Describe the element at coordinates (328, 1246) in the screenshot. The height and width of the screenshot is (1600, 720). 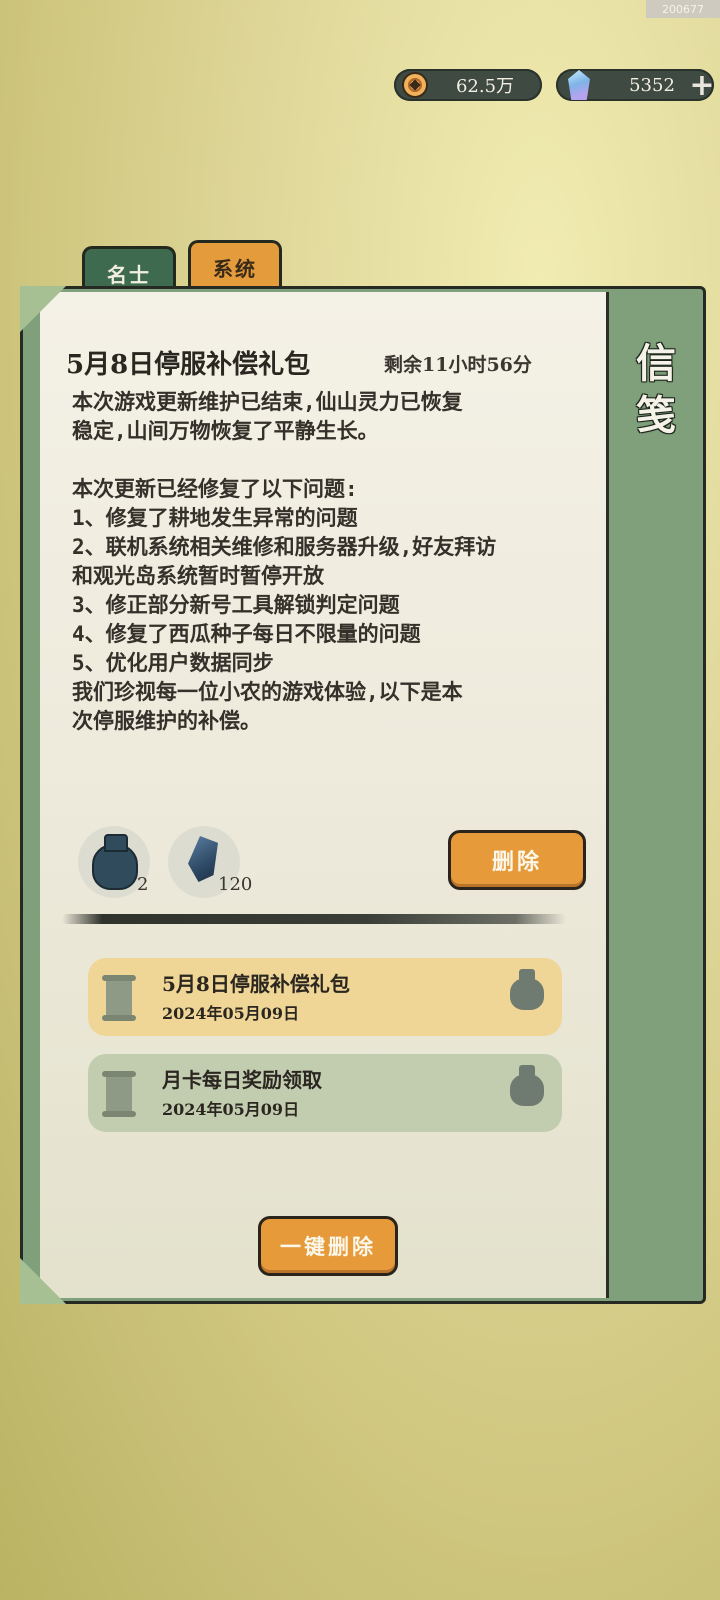
I see `delete-all-button: 一键删除` at that location.